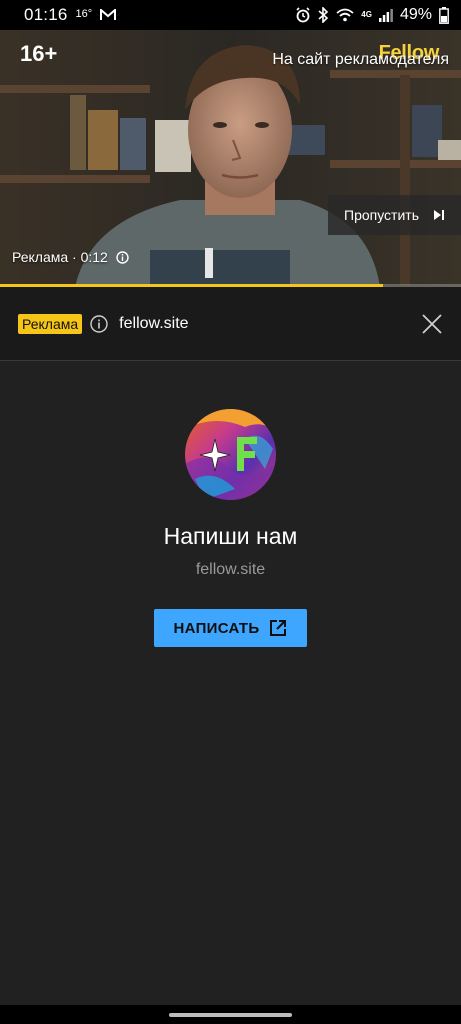  Describe the element at coordinates (439, 215) in the screenshot. I see `skip-next-icon` at that location.